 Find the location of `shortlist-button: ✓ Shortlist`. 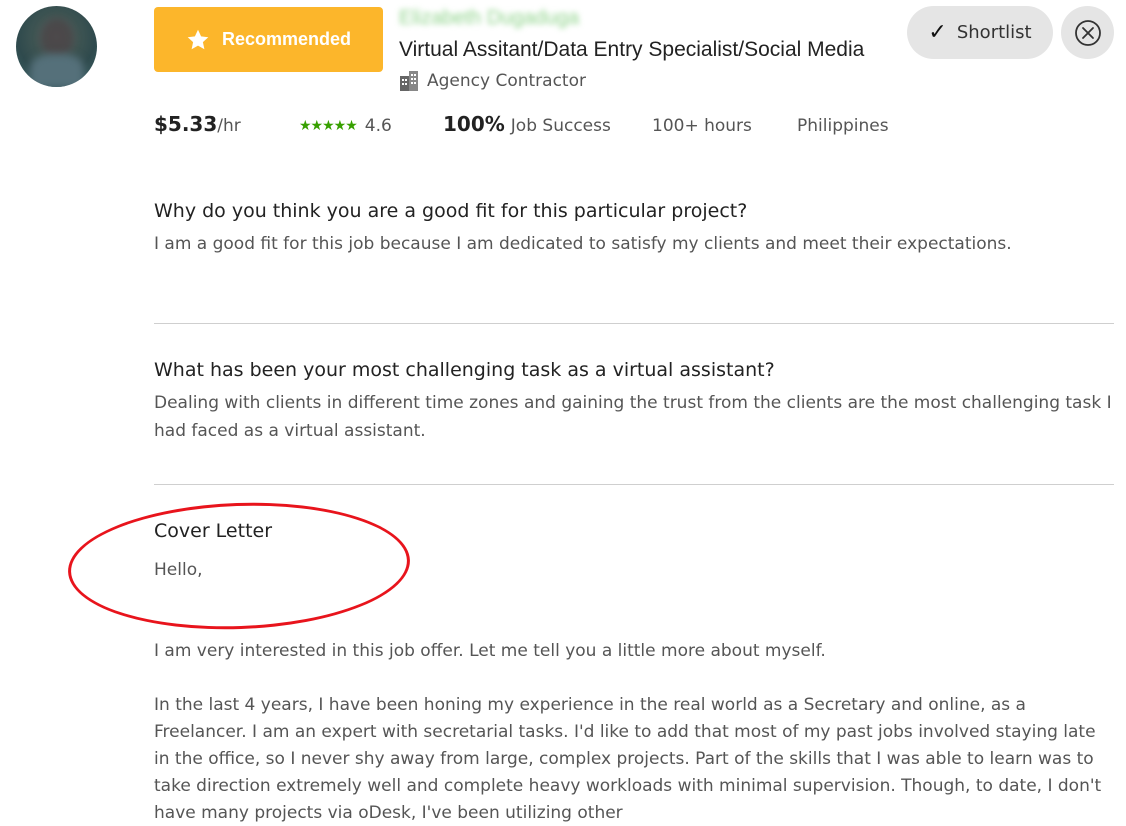

shortlist-button: ✓ Shortlist is located at coordinates (980, 32).